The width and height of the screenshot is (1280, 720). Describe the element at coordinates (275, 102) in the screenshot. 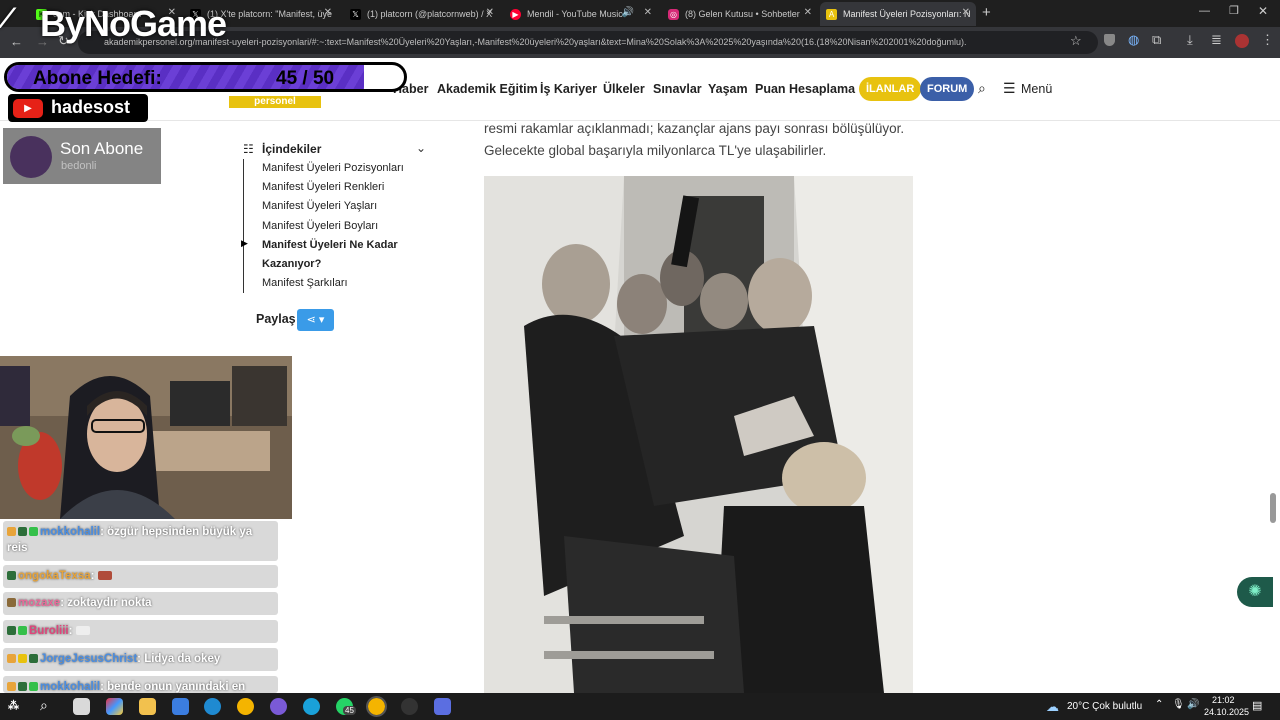

I see `site-logo: personel` at that location.